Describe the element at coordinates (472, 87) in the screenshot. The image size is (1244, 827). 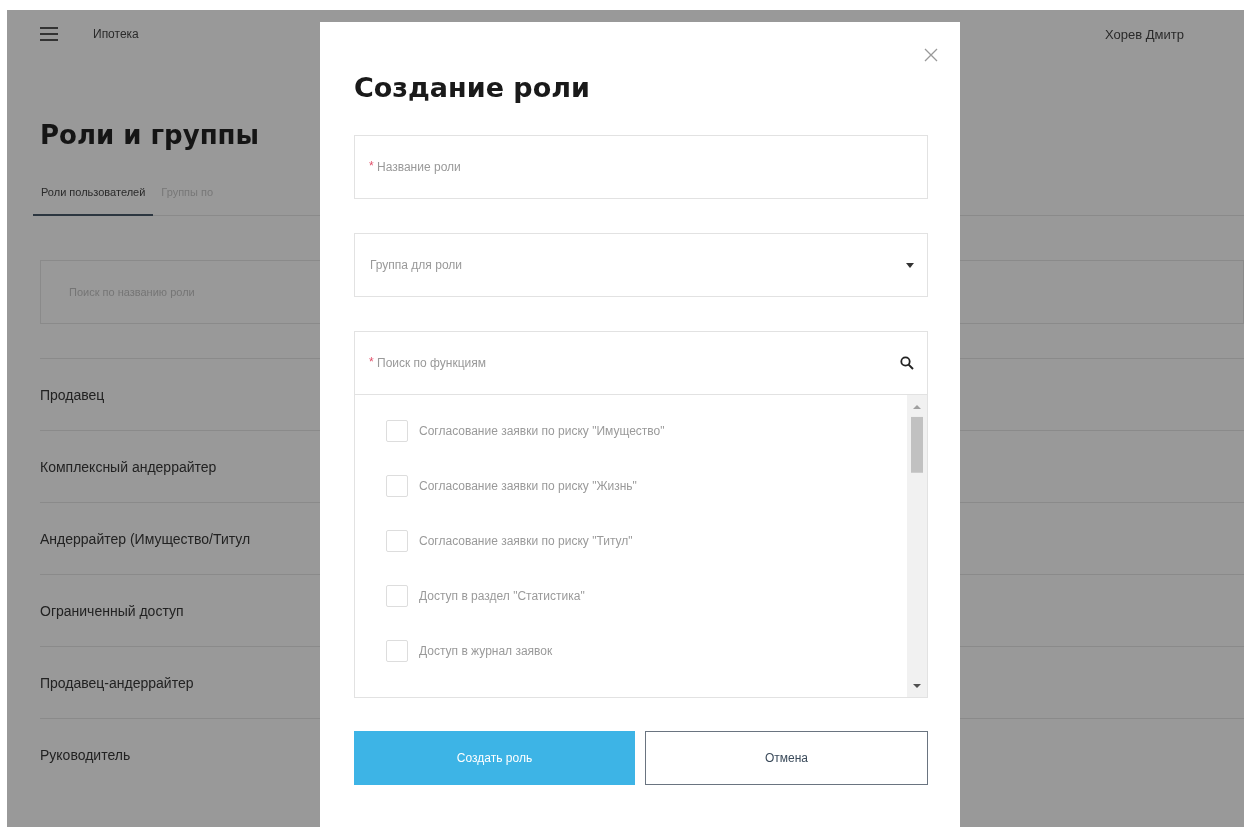
I see `dialog-title: Создание роли` at that location.